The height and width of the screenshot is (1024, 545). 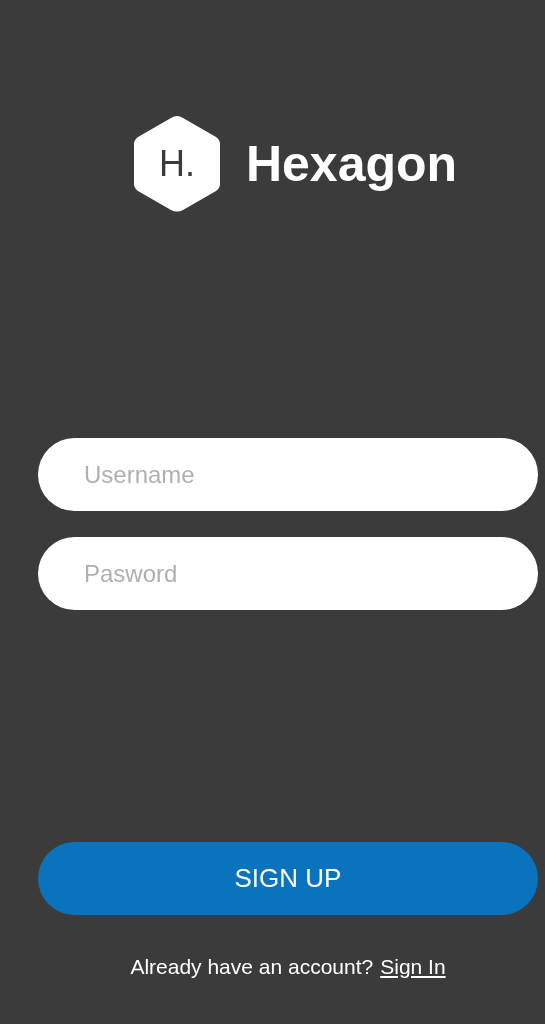 What do you see at coordinates (288, 878) in the screenshot?
I see `sign-up-button: SIGN UP` at bounding box center [288, 878].